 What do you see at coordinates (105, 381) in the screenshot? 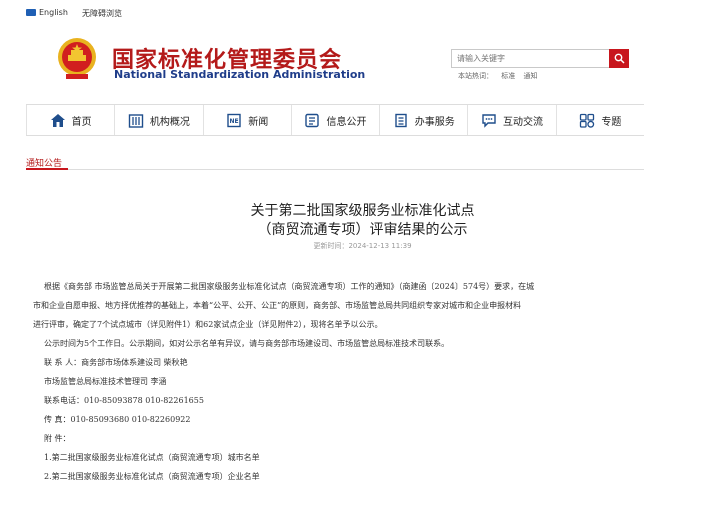
I see `article-line: 市场监管总局标准技术管理司 李涵` at bounding box center [105, 381].